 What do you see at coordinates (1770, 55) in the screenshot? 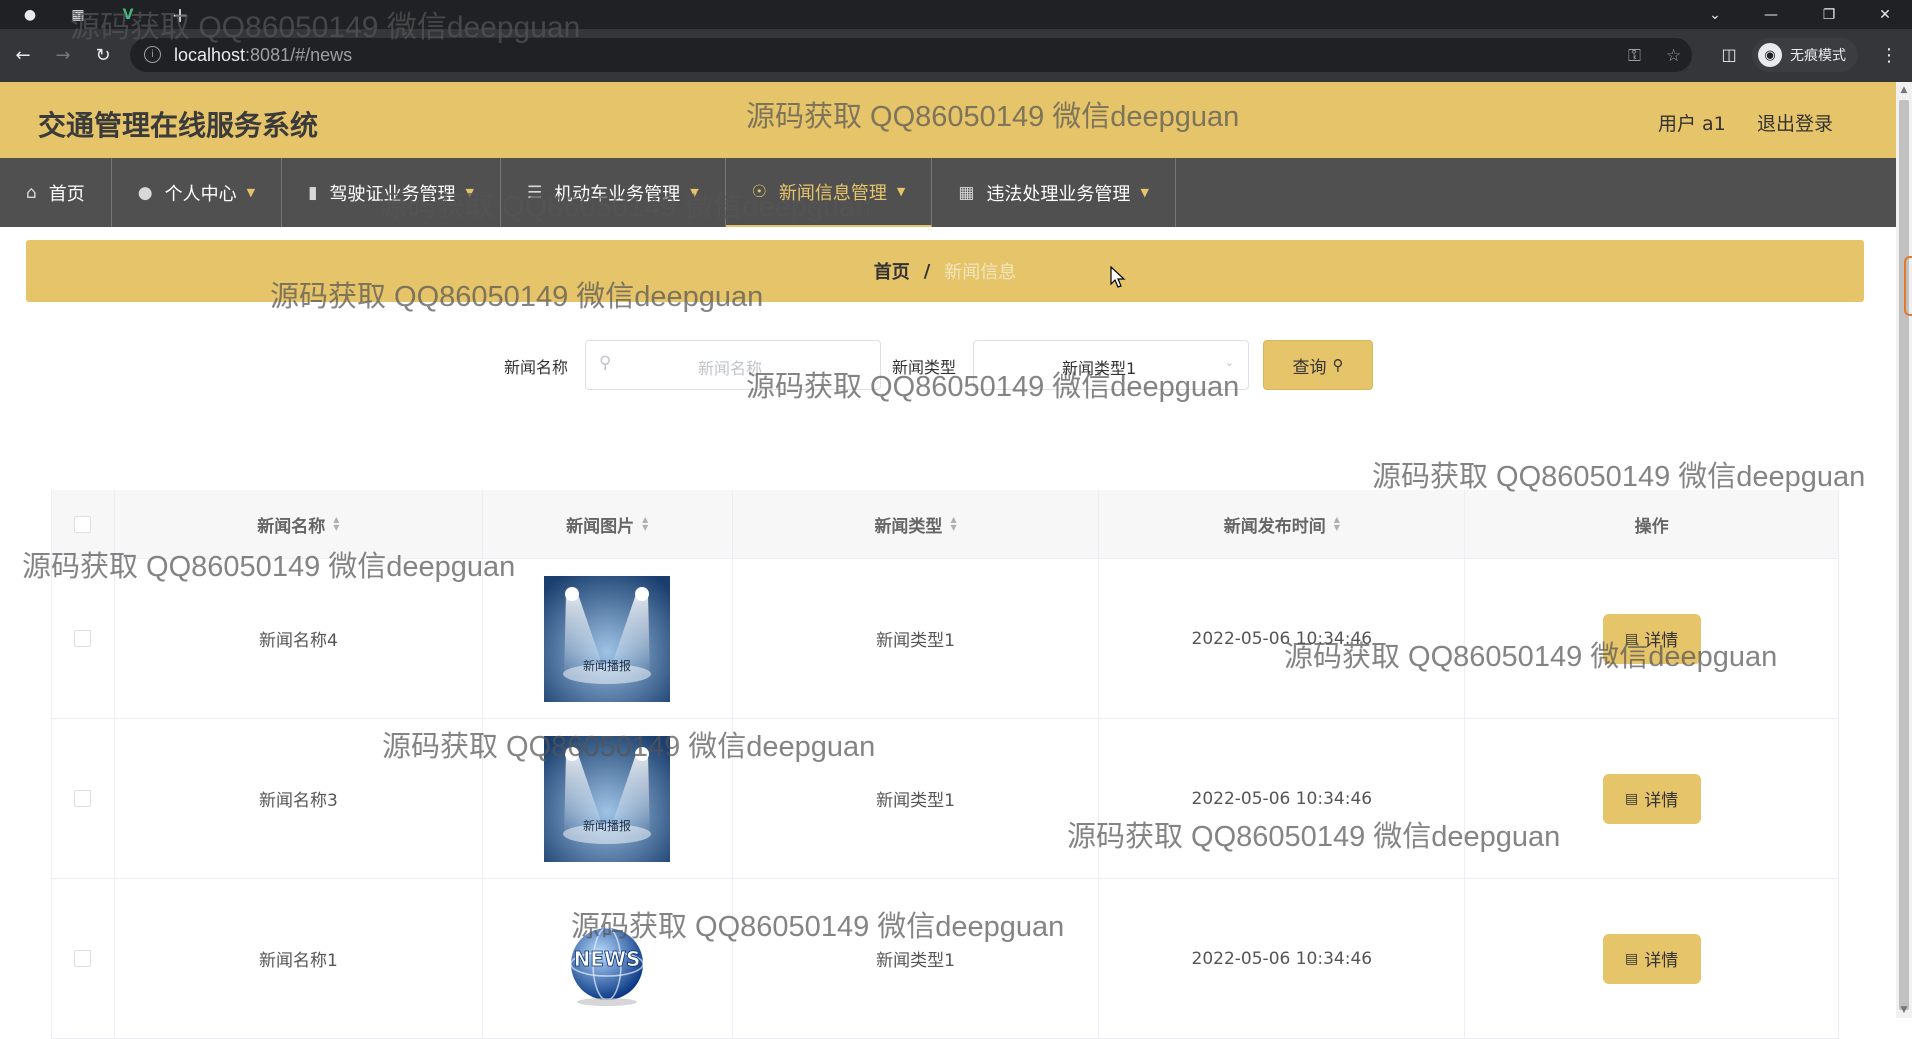
I see `incognito-icon: ◉` at bounding box center [1770, 55].